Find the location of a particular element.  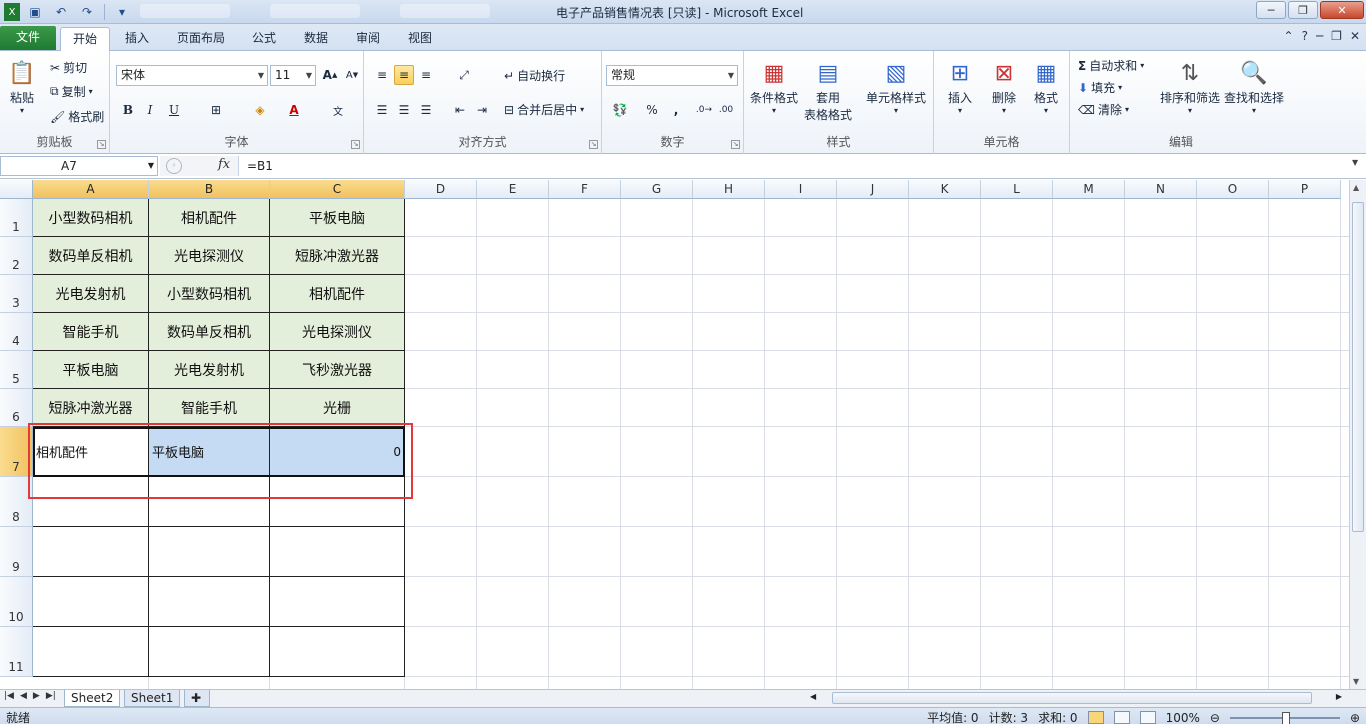

percent-icon: % is located at coordinates (652, 110).